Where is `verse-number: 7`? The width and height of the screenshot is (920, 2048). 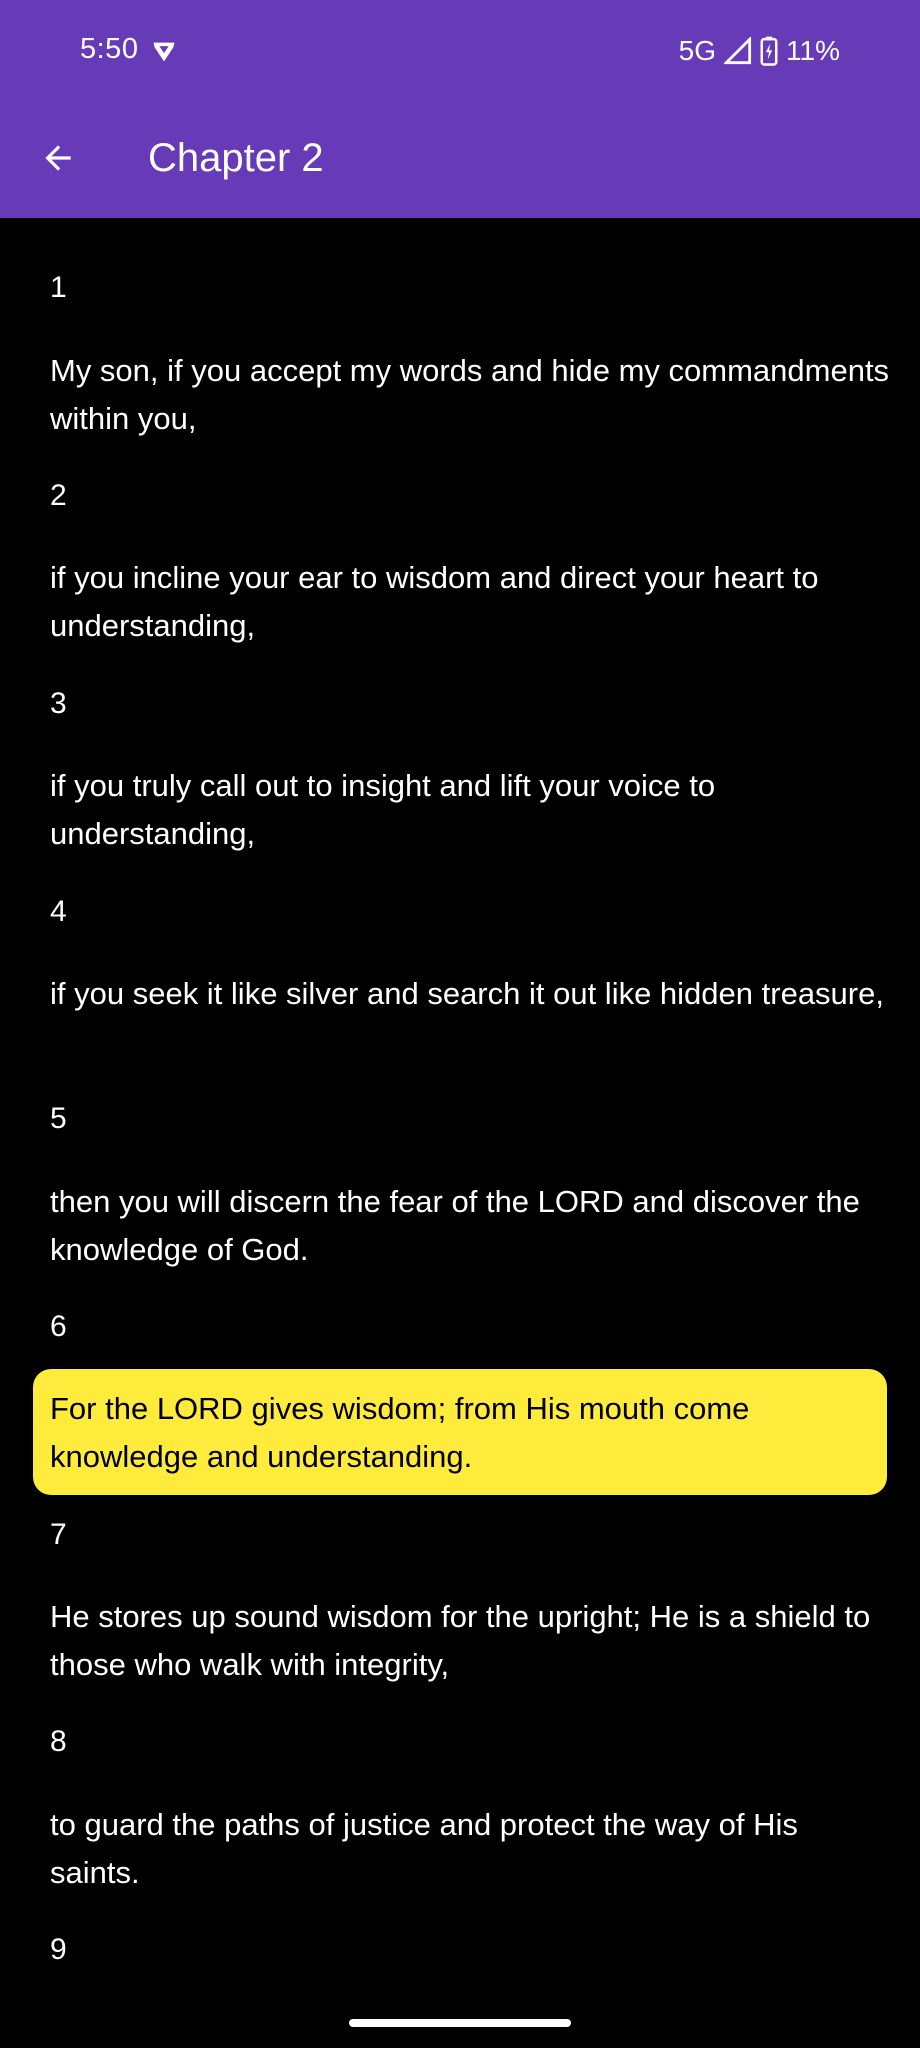
verse-number: 7 is located at coordinates (58, 1534).